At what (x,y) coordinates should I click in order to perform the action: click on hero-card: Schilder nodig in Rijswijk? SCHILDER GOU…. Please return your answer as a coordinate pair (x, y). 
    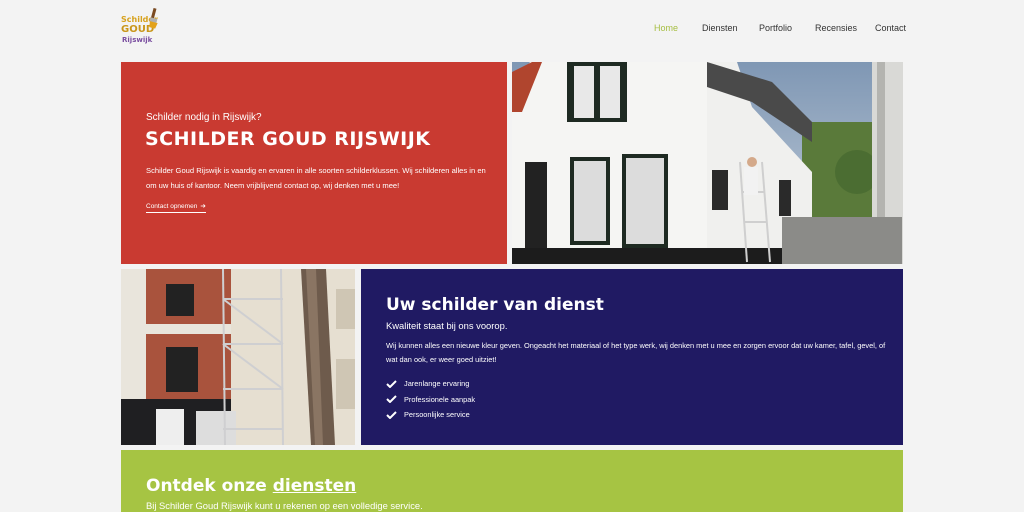
    Looking at the image, I should click on (314, 163).